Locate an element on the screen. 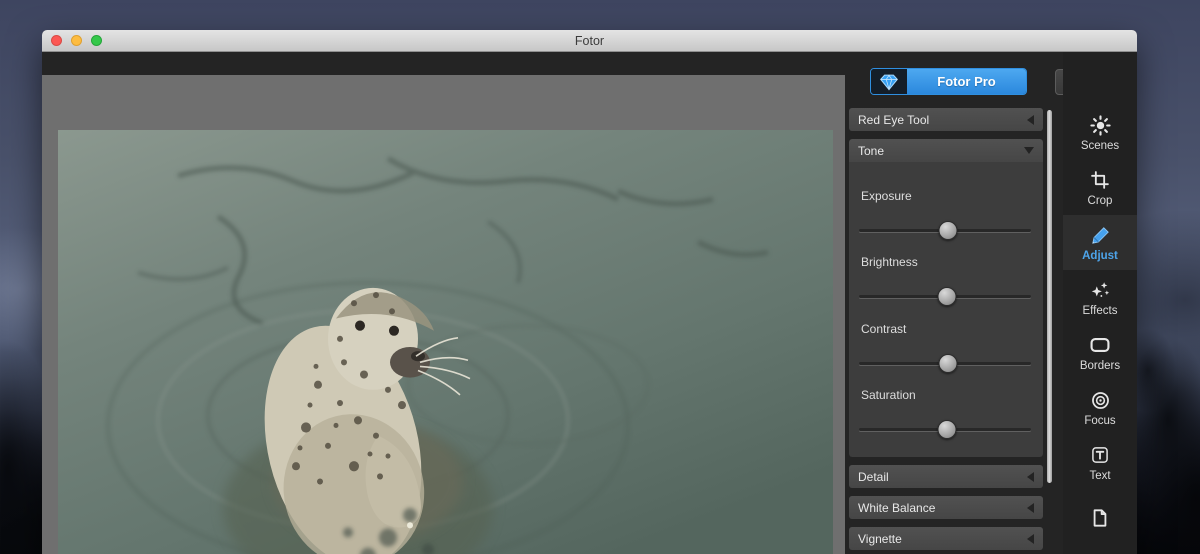 The image size is (1200, 554). toolbar-item-scenes: Scenes is located at coordinates (1100, 132).